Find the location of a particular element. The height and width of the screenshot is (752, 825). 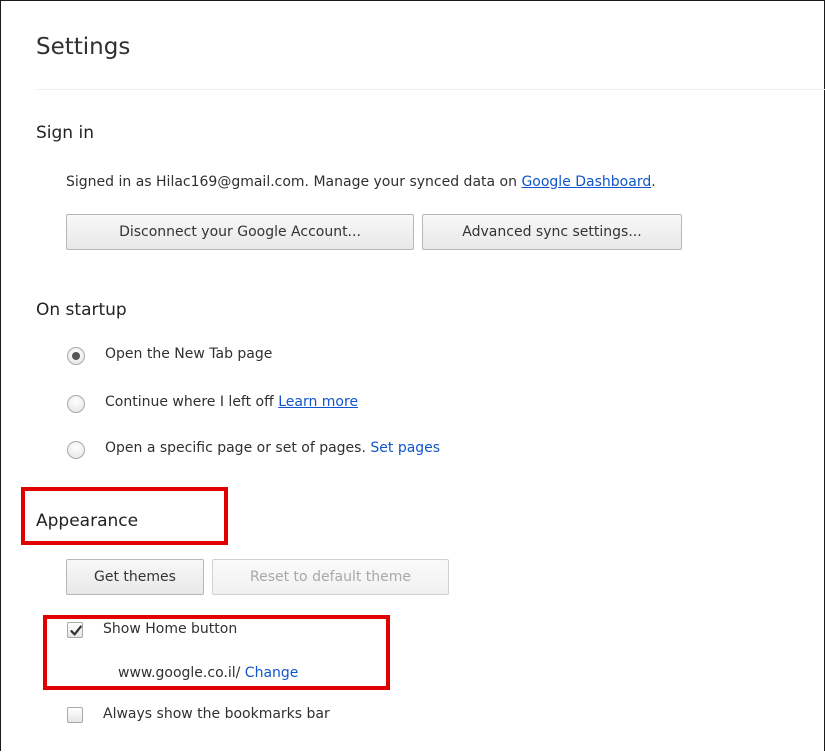

bookmarks-bar-label: Always show the bookmarks bar is located at coordinates (216, 714).